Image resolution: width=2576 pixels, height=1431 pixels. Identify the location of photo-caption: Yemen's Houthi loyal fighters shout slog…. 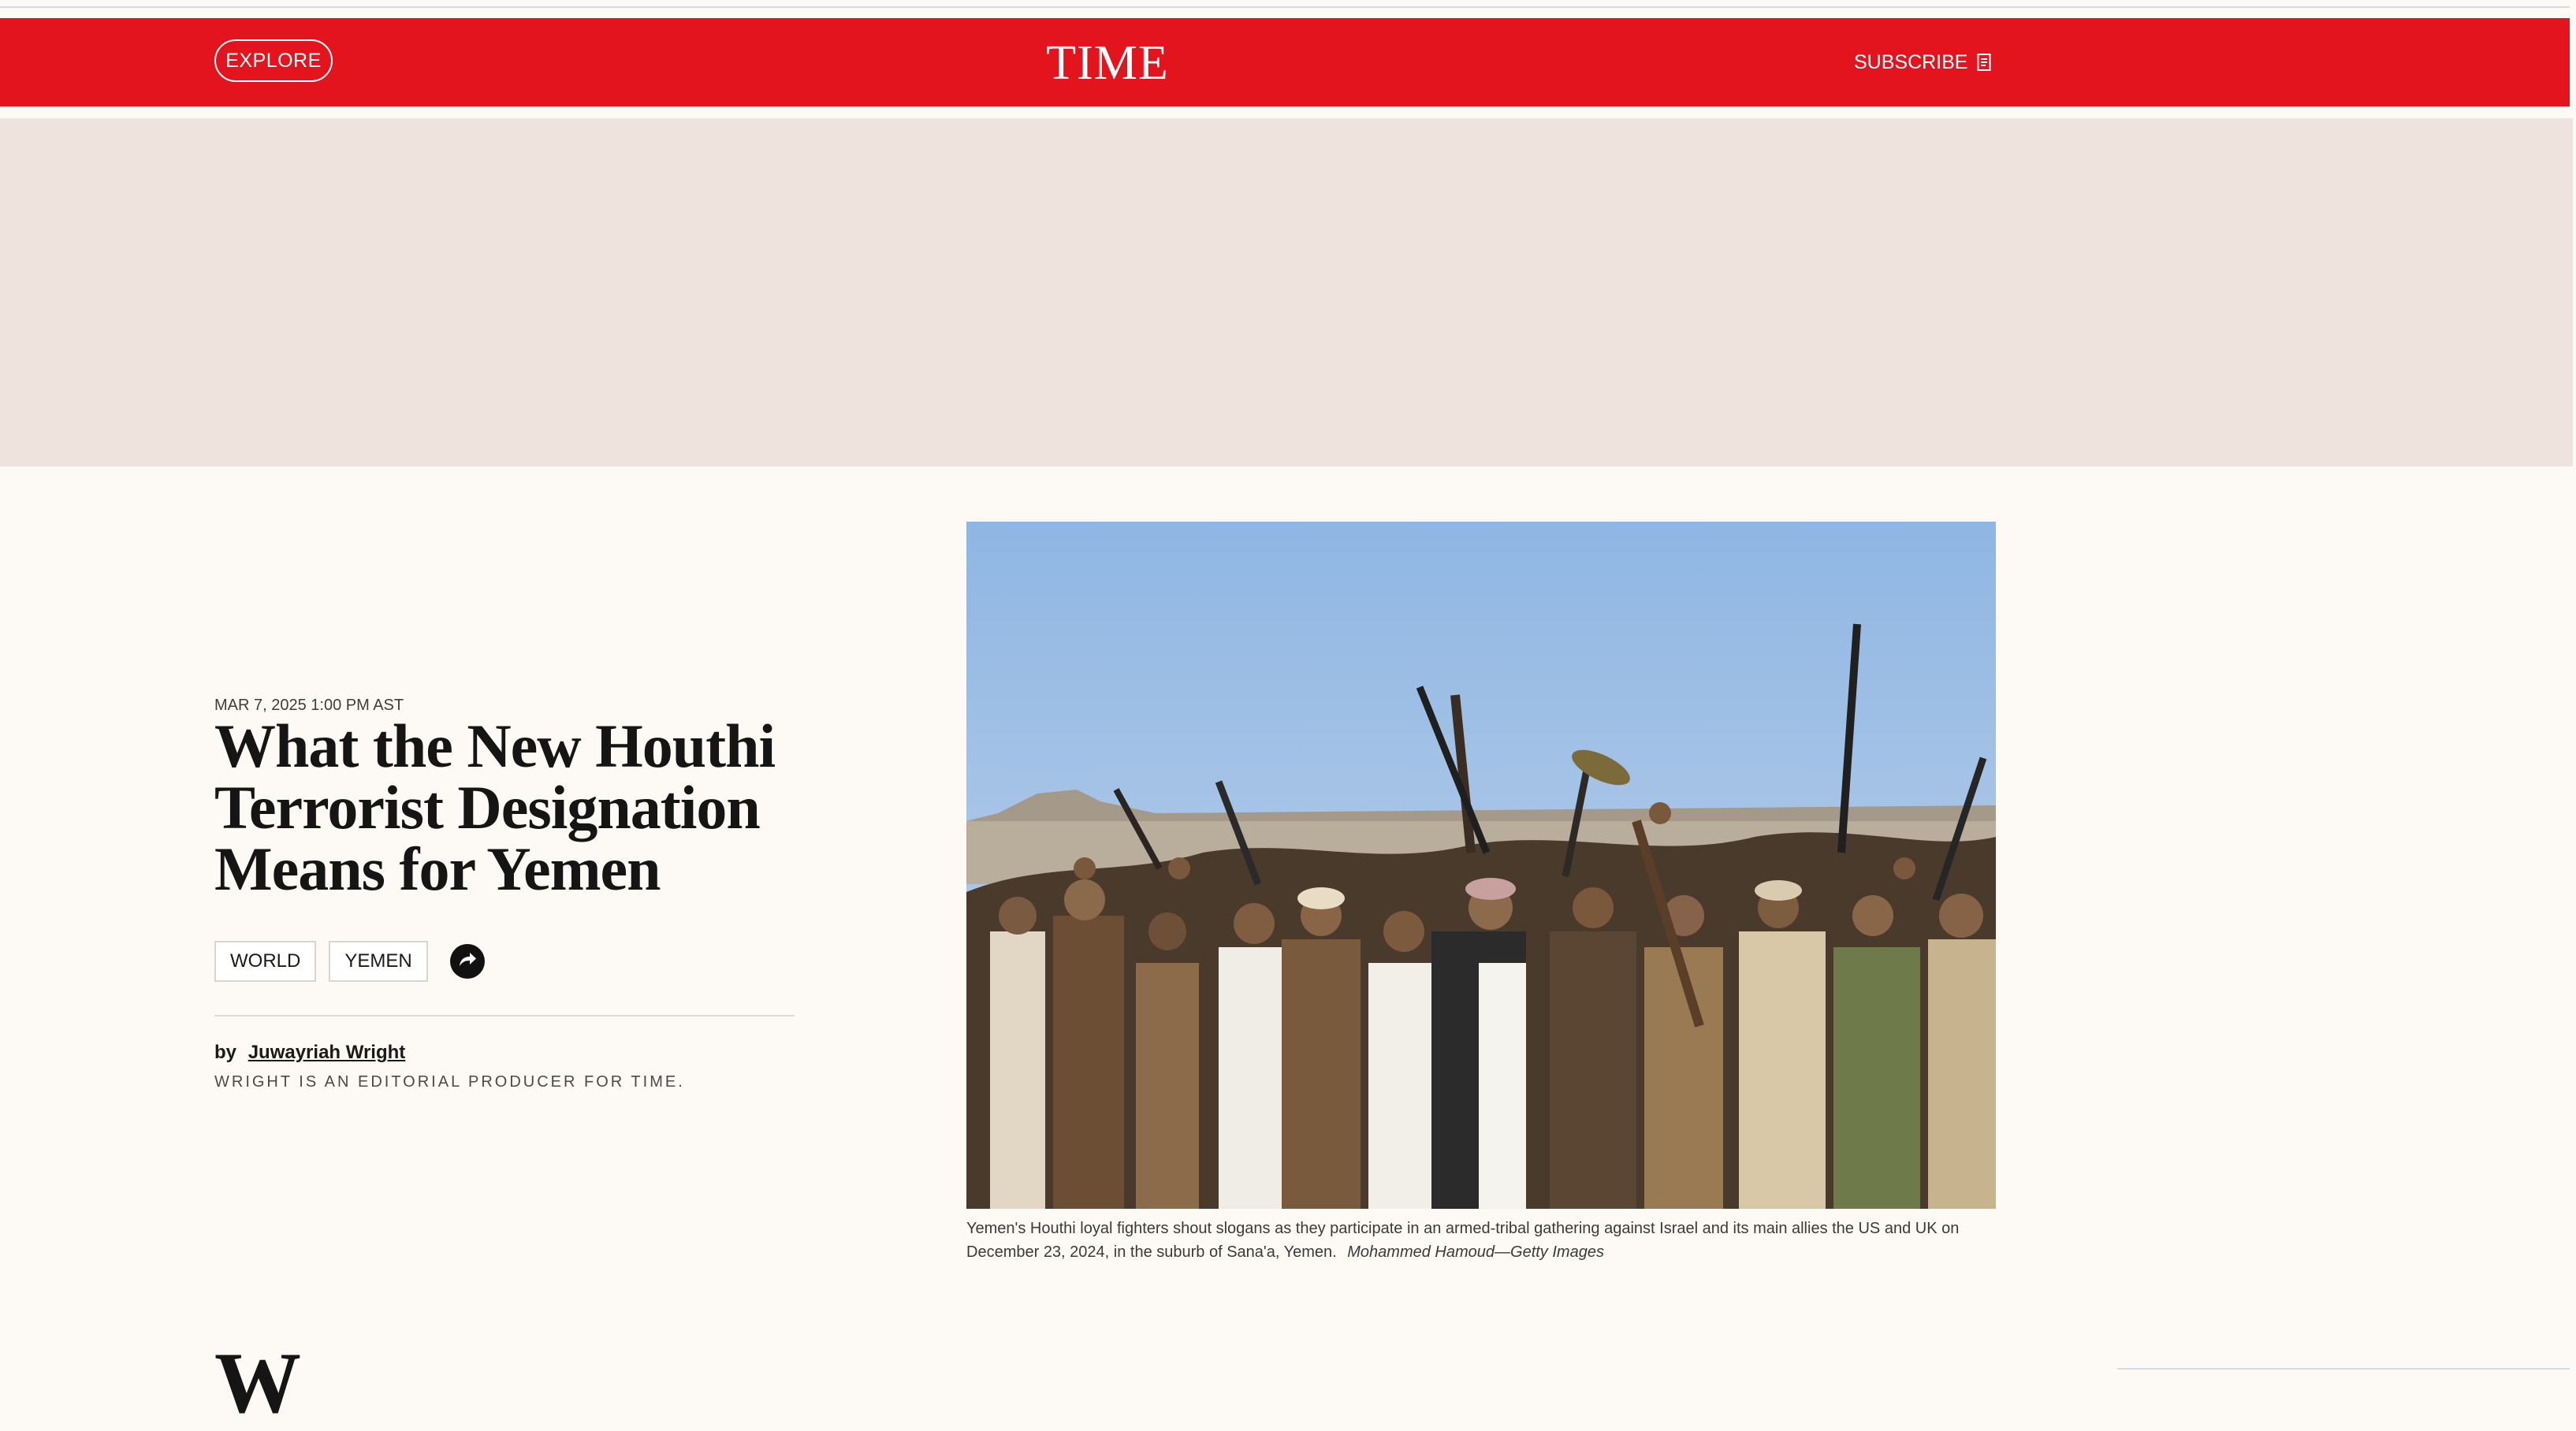
(1481, 1240).